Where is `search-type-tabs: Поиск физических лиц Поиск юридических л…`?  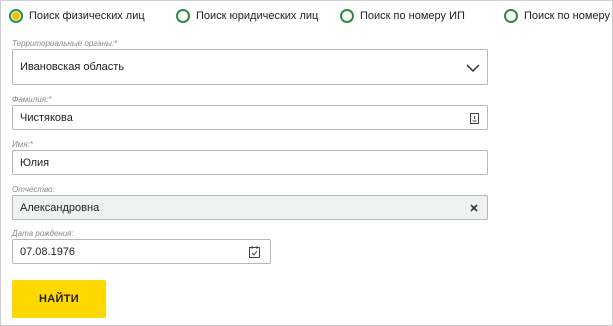 search-type-tabs: Поиск физических лиц Поиск юридических л… is located at coordinates (311, 16).